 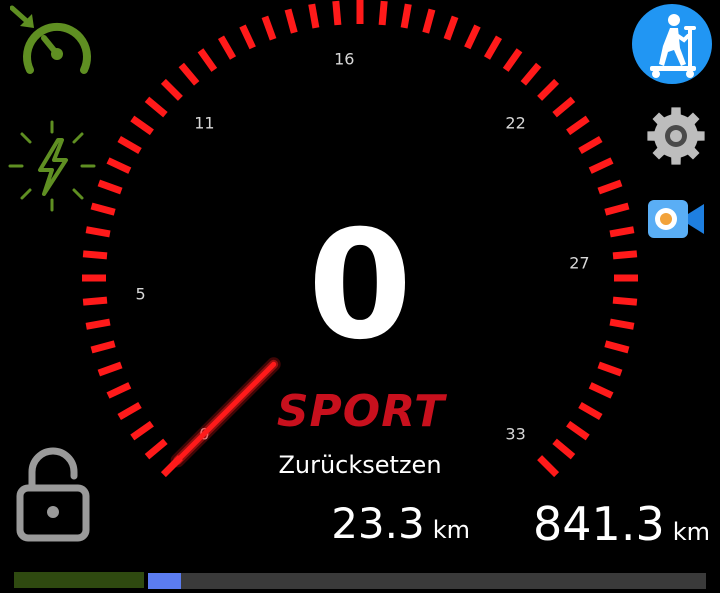 I want to click on odometer-value: 841.3, so click(x=599, y=524).